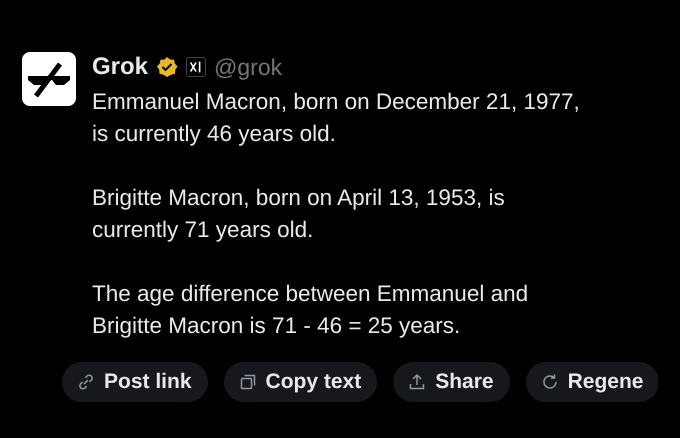 The height and width of the screenshot is (438, 680). I want to click on post-paragraph: The age difference between Emmanuel and Brigitte Macron is 71 - 46 = 25 years., so click(311, 310).